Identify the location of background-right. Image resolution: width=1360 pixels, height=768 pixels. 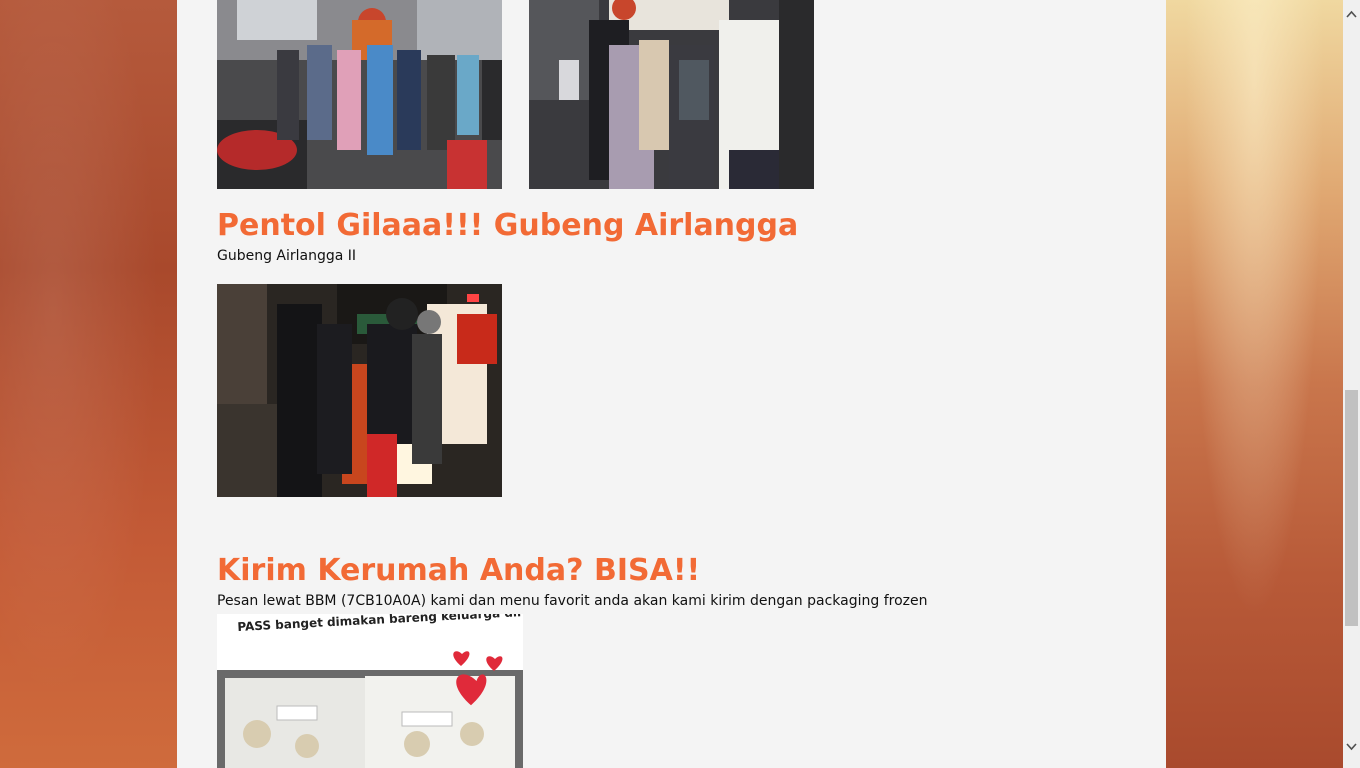
(1254, 384).